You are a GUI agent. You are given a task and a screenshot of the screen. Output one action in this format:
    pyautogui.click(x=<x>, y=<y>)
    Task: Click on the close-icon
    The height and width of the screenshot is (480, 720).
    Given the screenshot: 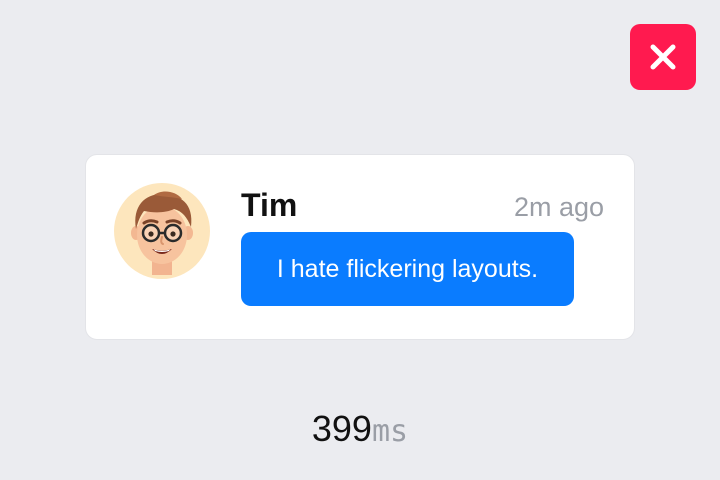 What is the action you would take?
    pyautogui.click(x=663, y=57)
    